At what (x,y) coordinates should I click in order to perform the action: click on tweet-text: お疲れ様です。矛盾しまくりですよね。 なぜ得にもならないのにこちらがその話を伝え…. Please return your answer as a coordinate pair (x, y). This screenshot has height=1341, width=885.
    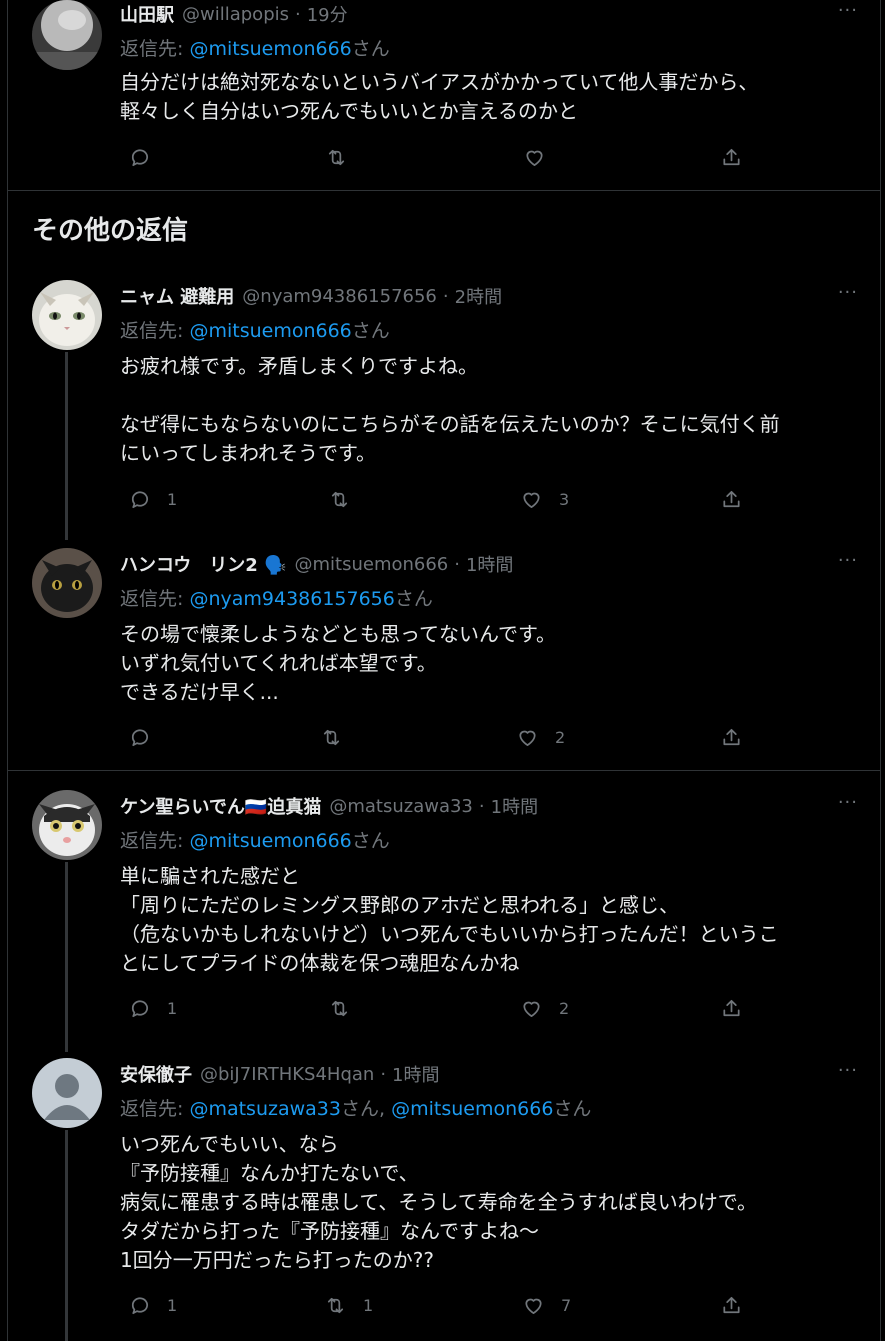
    Looking at the image, I should click on (450, 409).